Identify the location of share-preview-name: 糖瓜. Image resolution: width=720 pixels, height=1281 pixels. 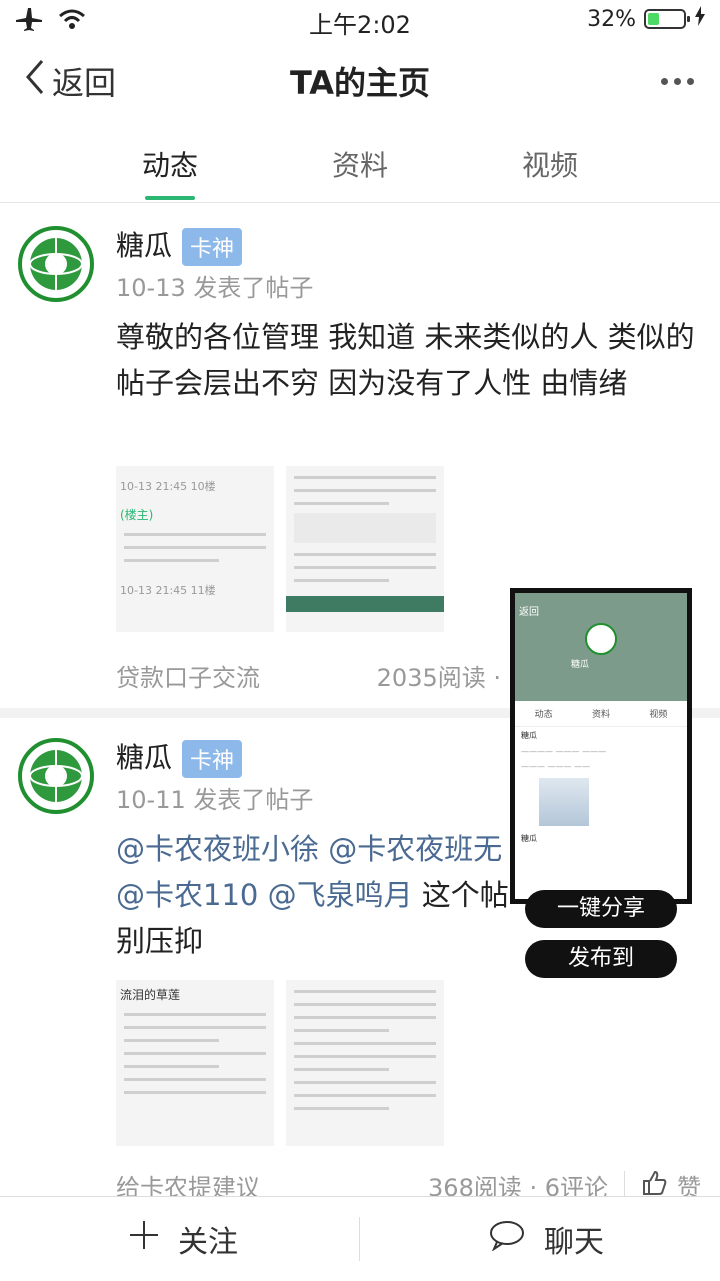
(580, 665).